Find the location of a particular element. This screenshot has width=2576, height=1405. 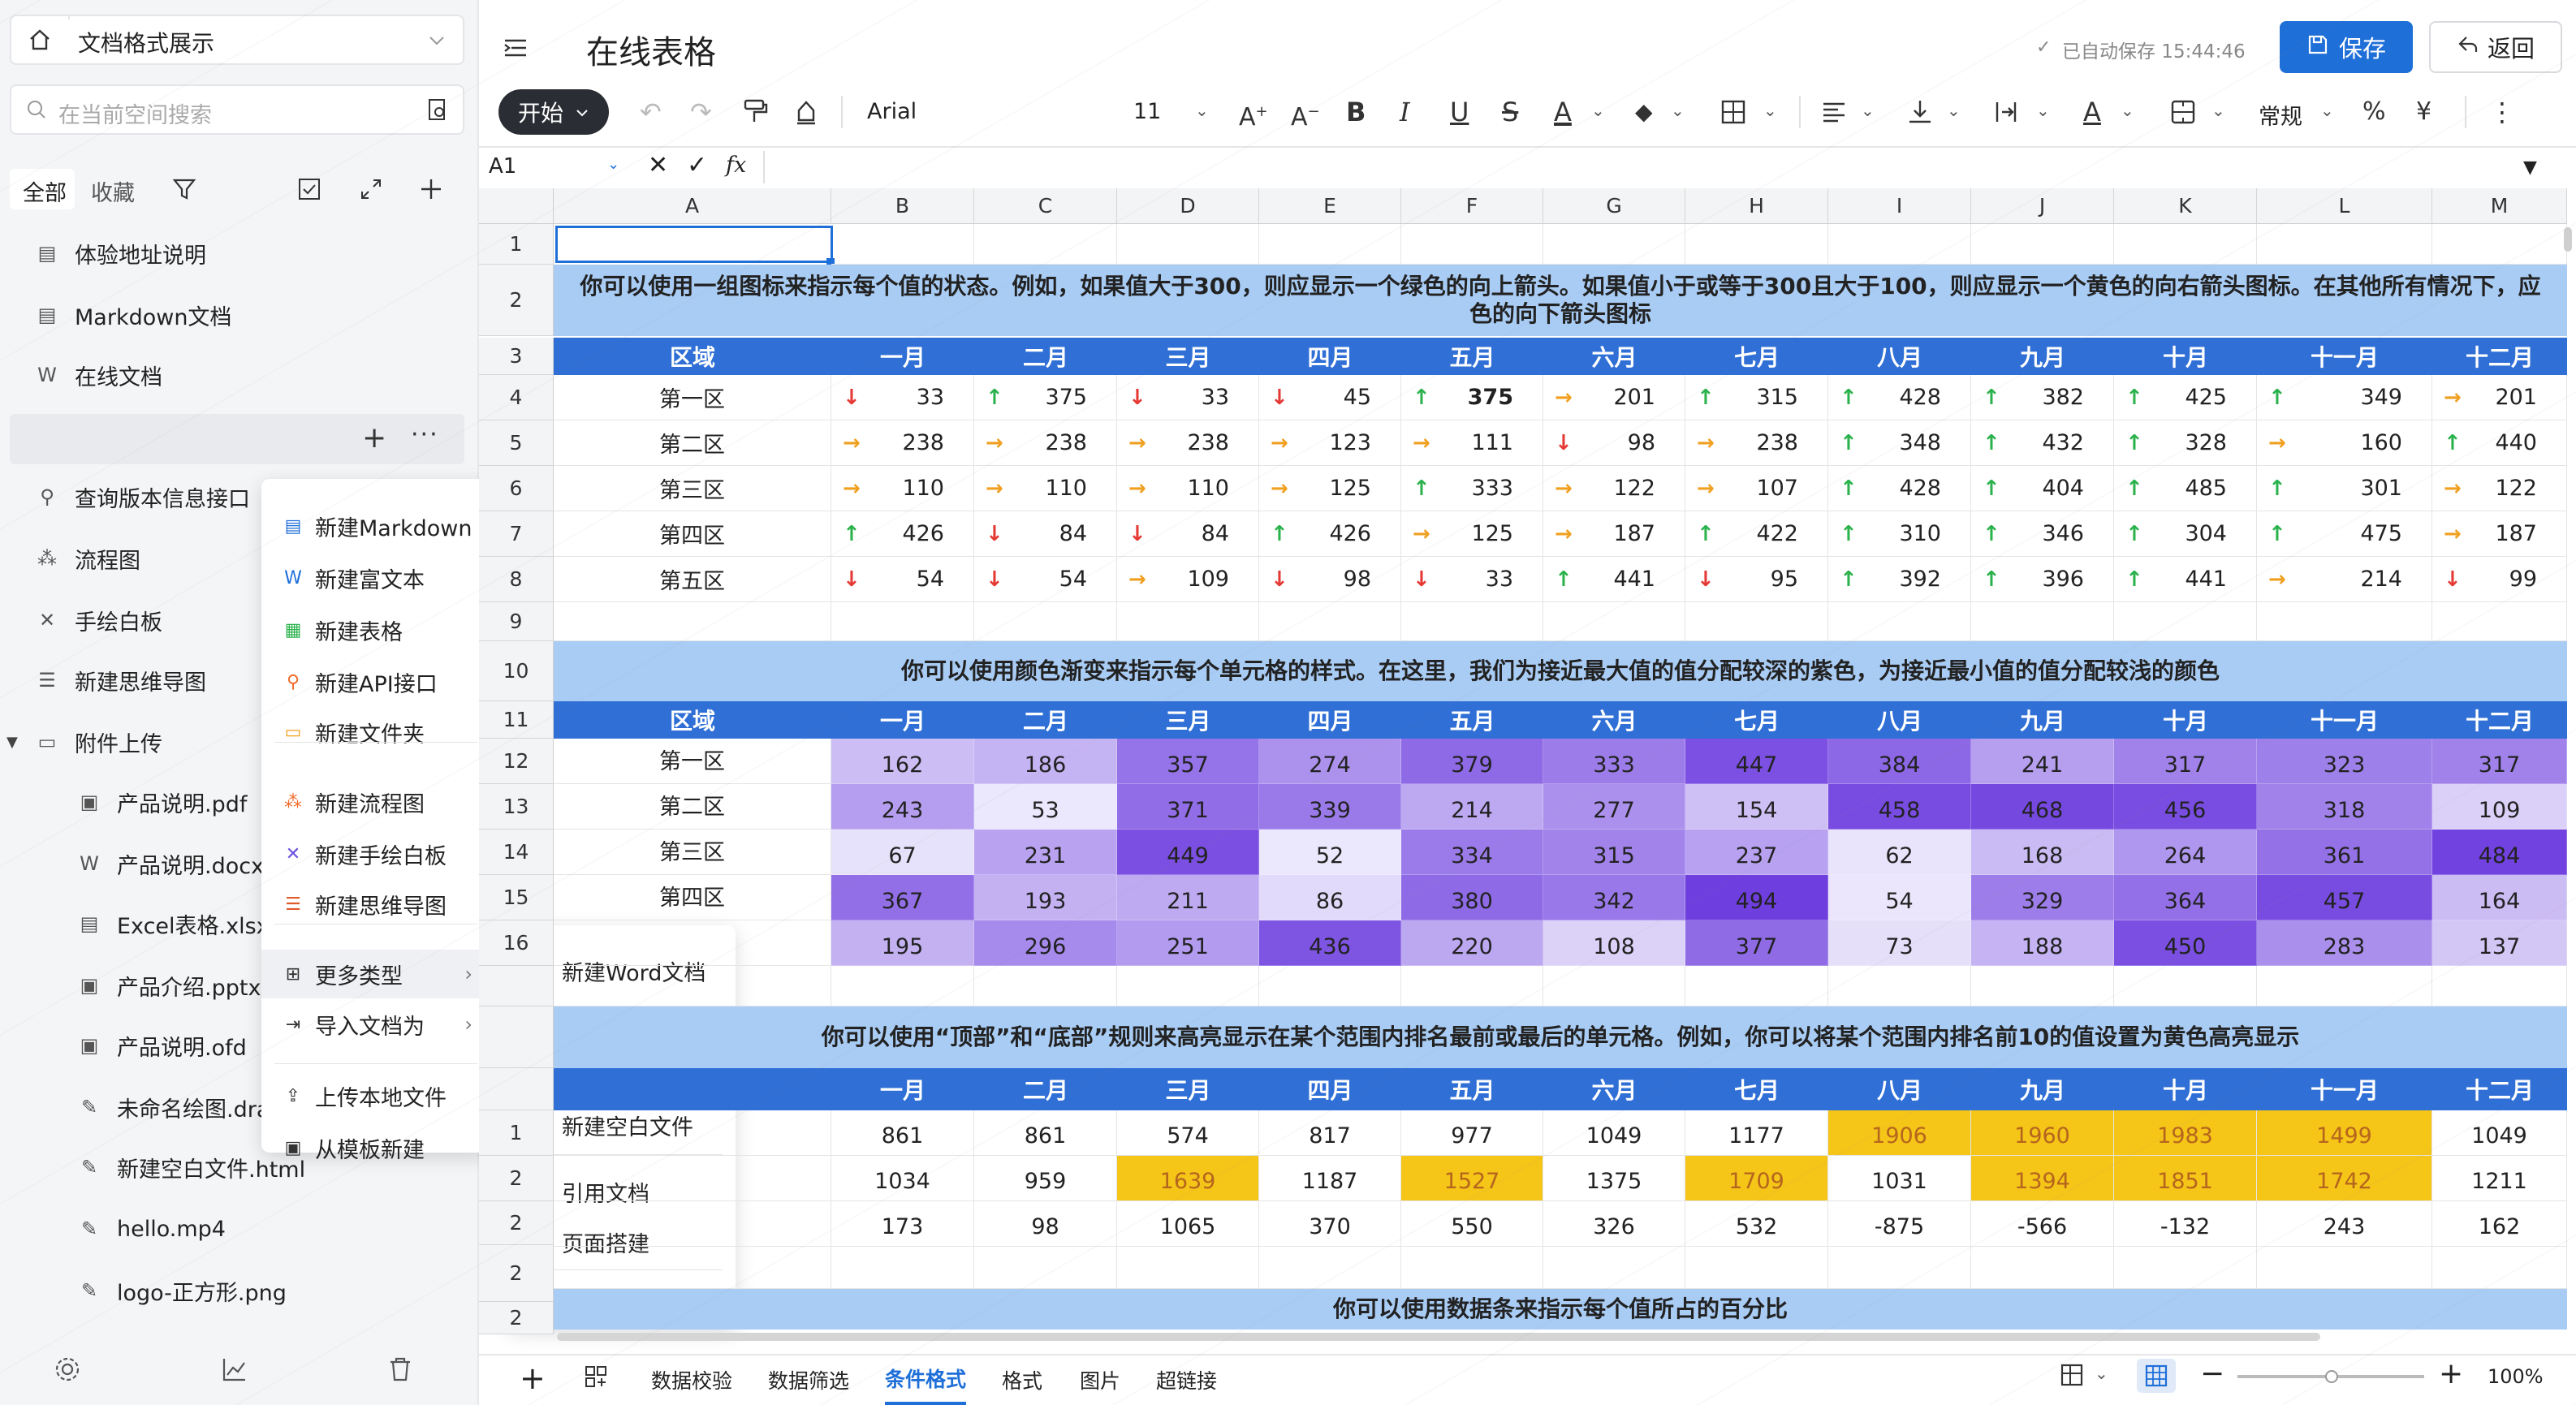

italic-icon: I is located at coordinates (1405, 112).